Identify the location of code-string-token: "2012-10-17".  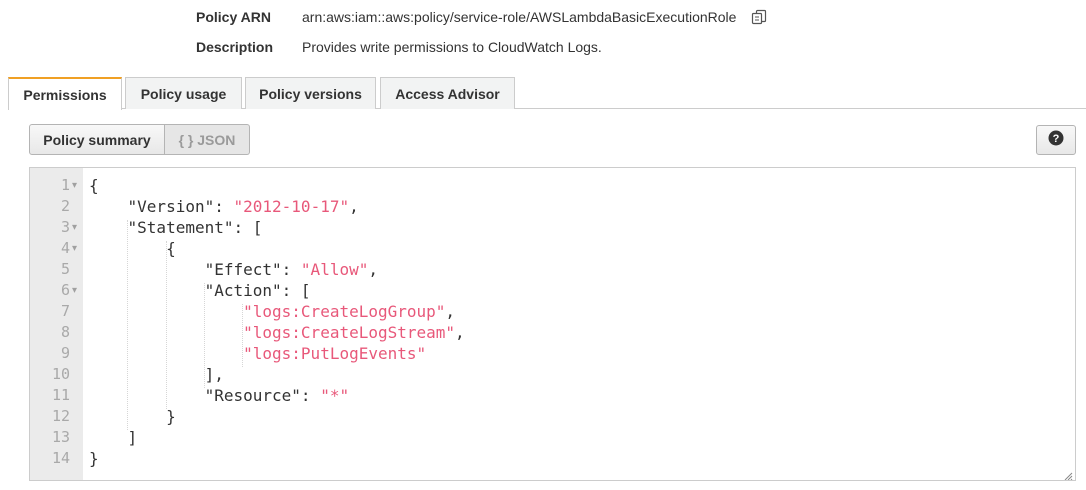
(291, 206).